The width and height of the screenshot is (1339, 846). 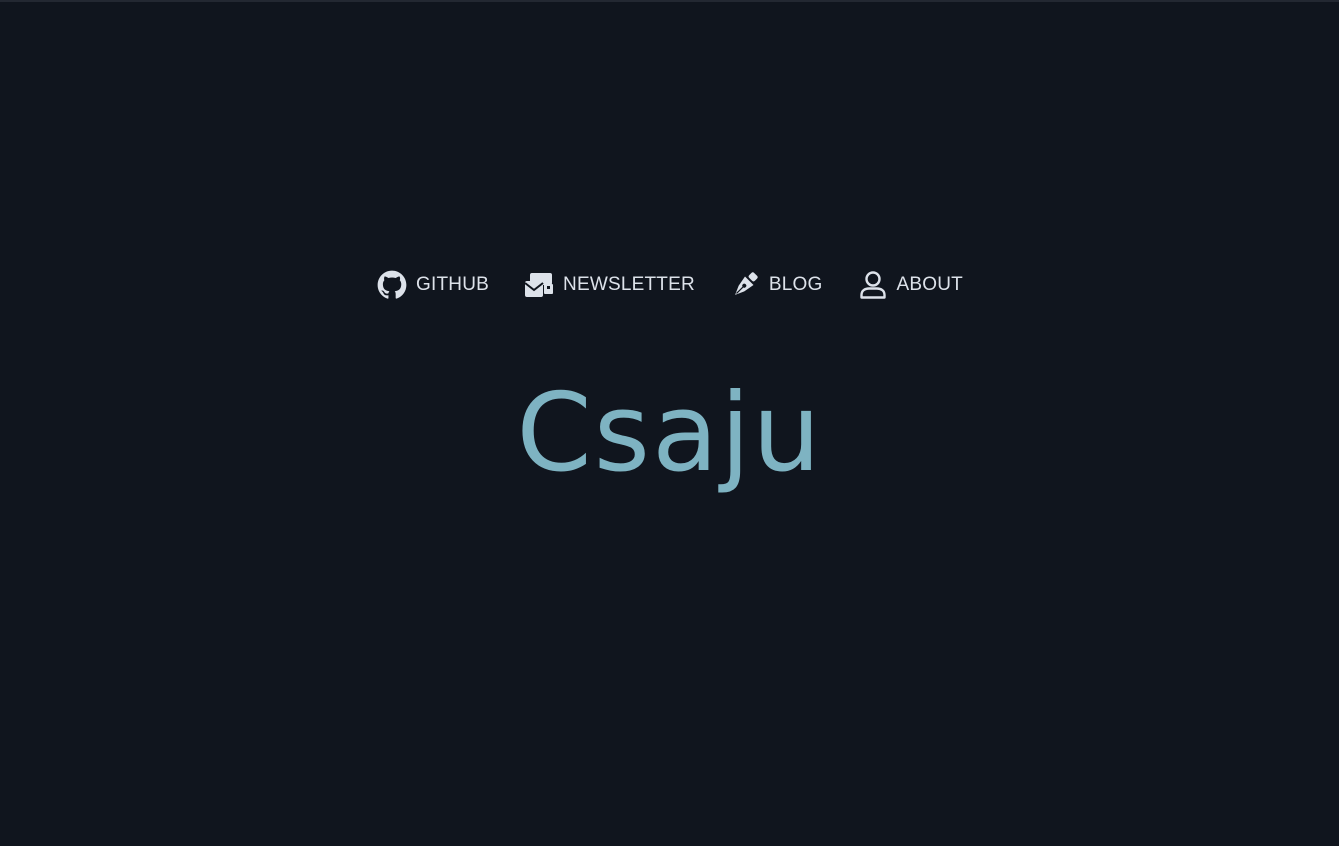 I want to click on user-icon, so click(x=873, y=285).